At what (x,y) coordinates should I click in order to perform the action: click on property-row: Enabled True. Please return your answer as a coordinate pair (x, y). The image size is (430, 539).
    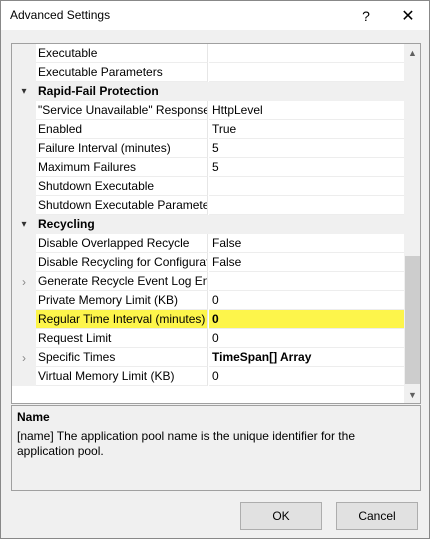
    Looking at the image, I should click on (208, 129).